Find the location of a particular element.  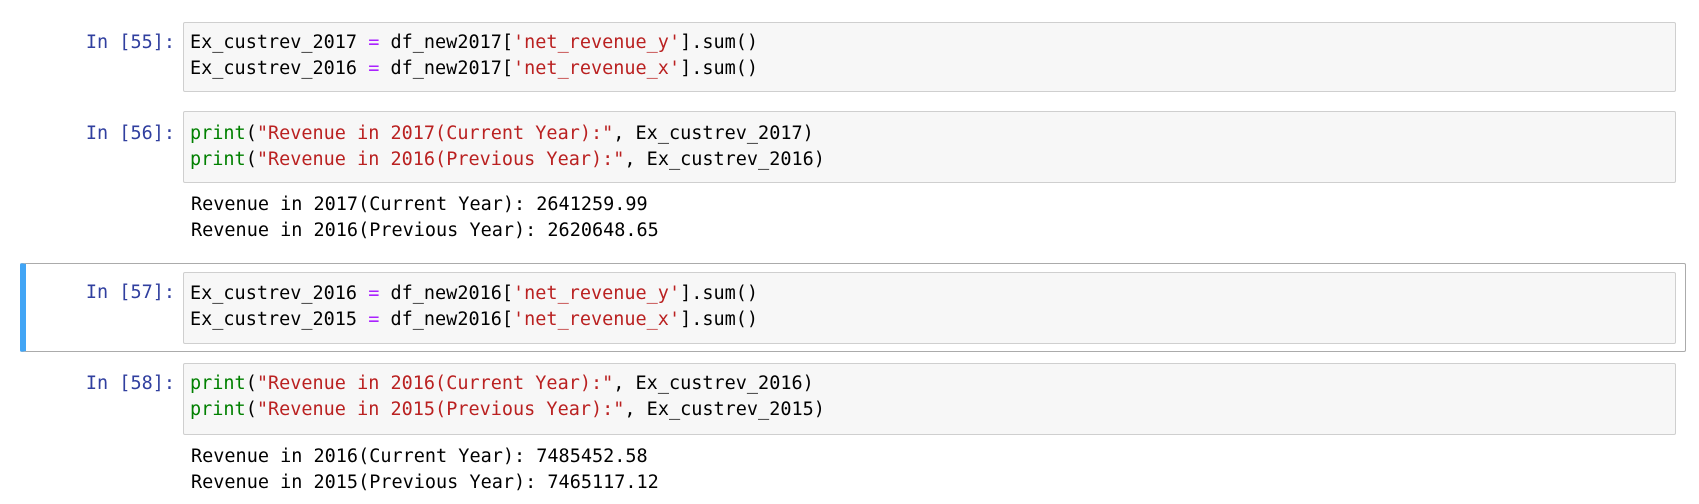

code-token: , Ex_custrev_2015) is located at coordinates (724, 409).